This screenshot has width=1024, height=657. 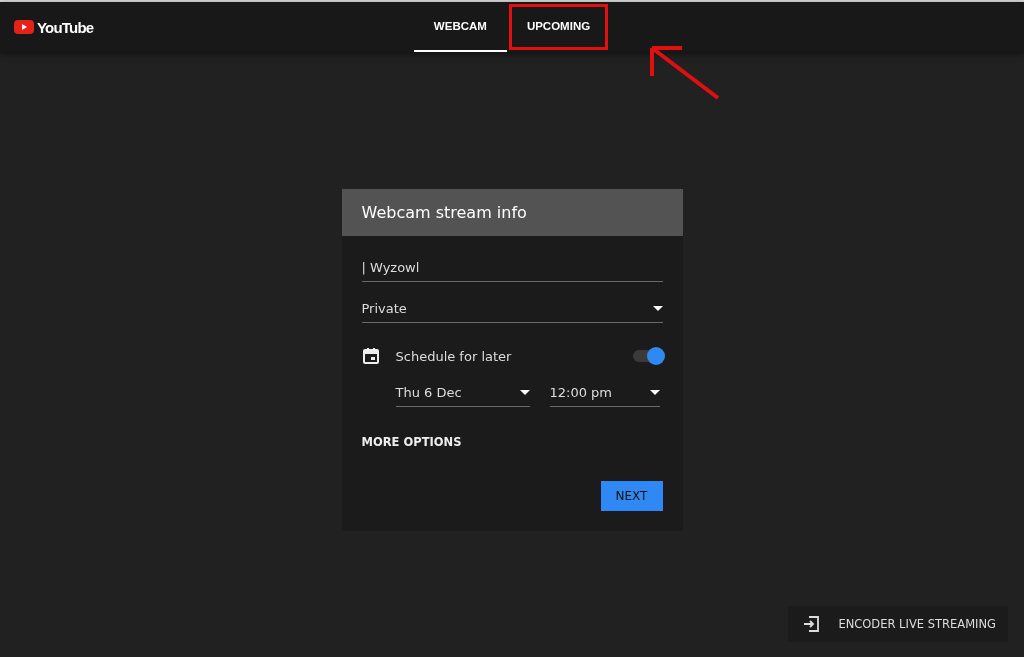 What do you see at coordinates (512, 212) in the screenshot?
I see `dialog-title: Webcam stream info` at bounding box center [512, 212].